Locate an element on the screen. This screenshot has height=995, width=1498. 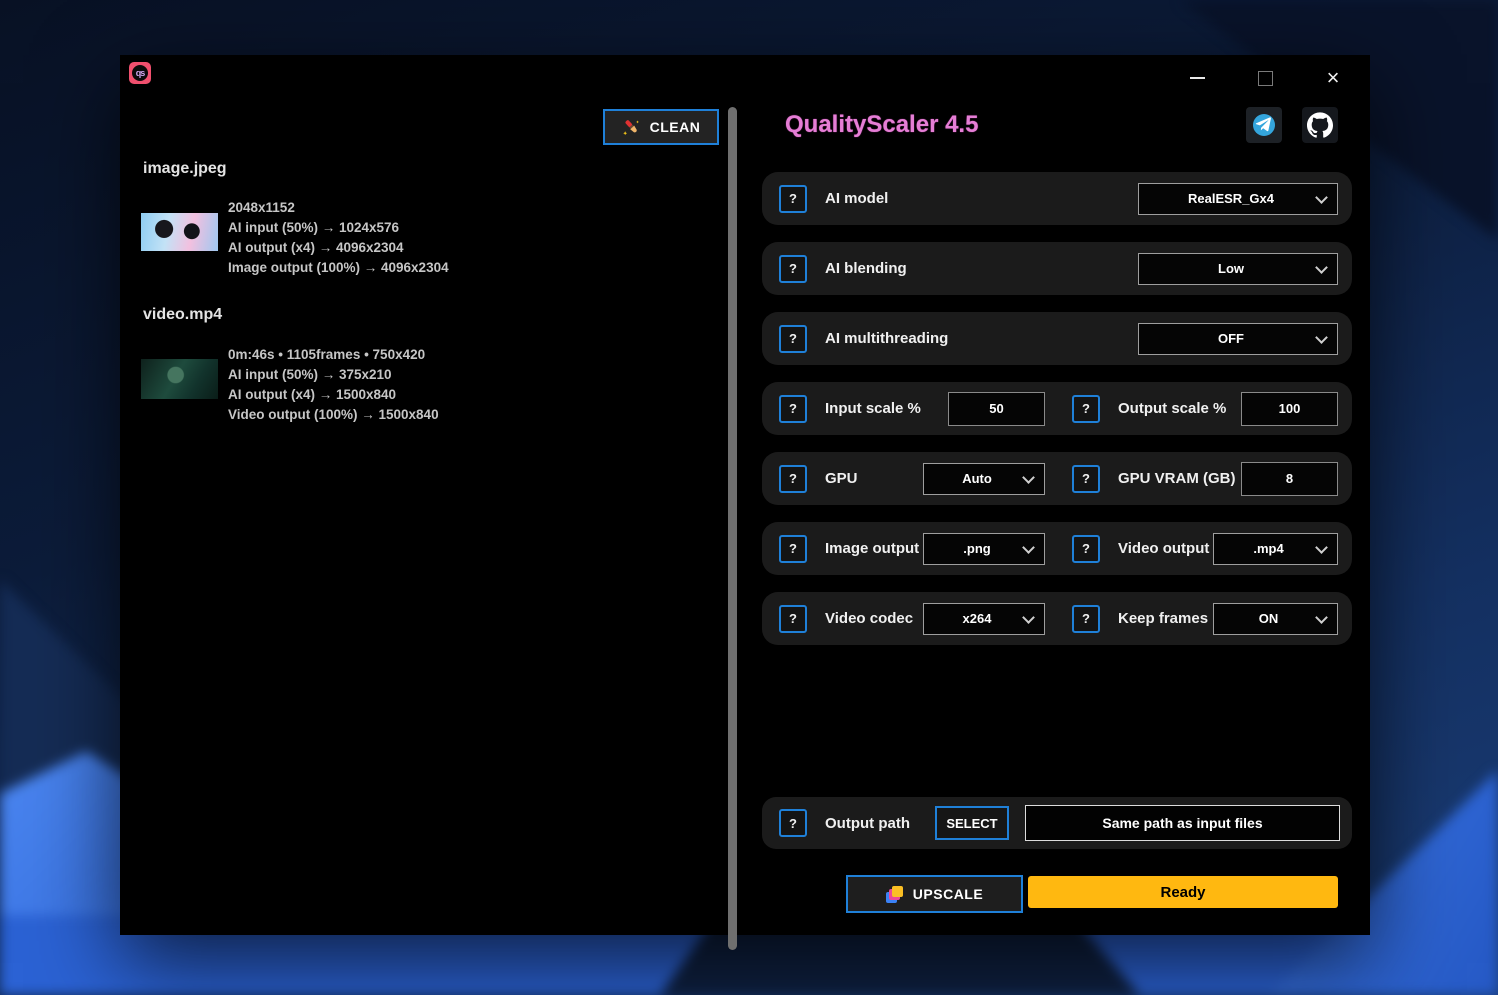
app-logo-icon: qs is located at coordinates (140, 73).